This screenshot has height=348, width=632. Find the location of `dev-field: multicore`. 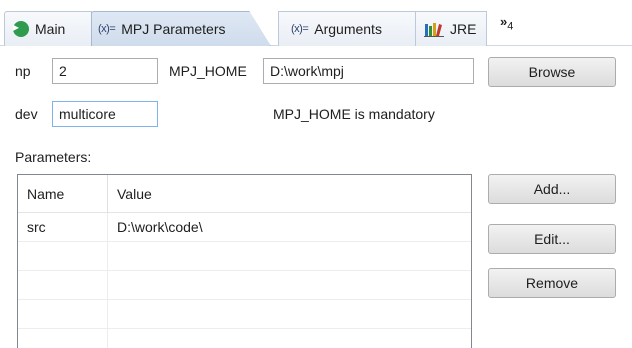

dev-field: multicore is located at coordinates (105, 114).